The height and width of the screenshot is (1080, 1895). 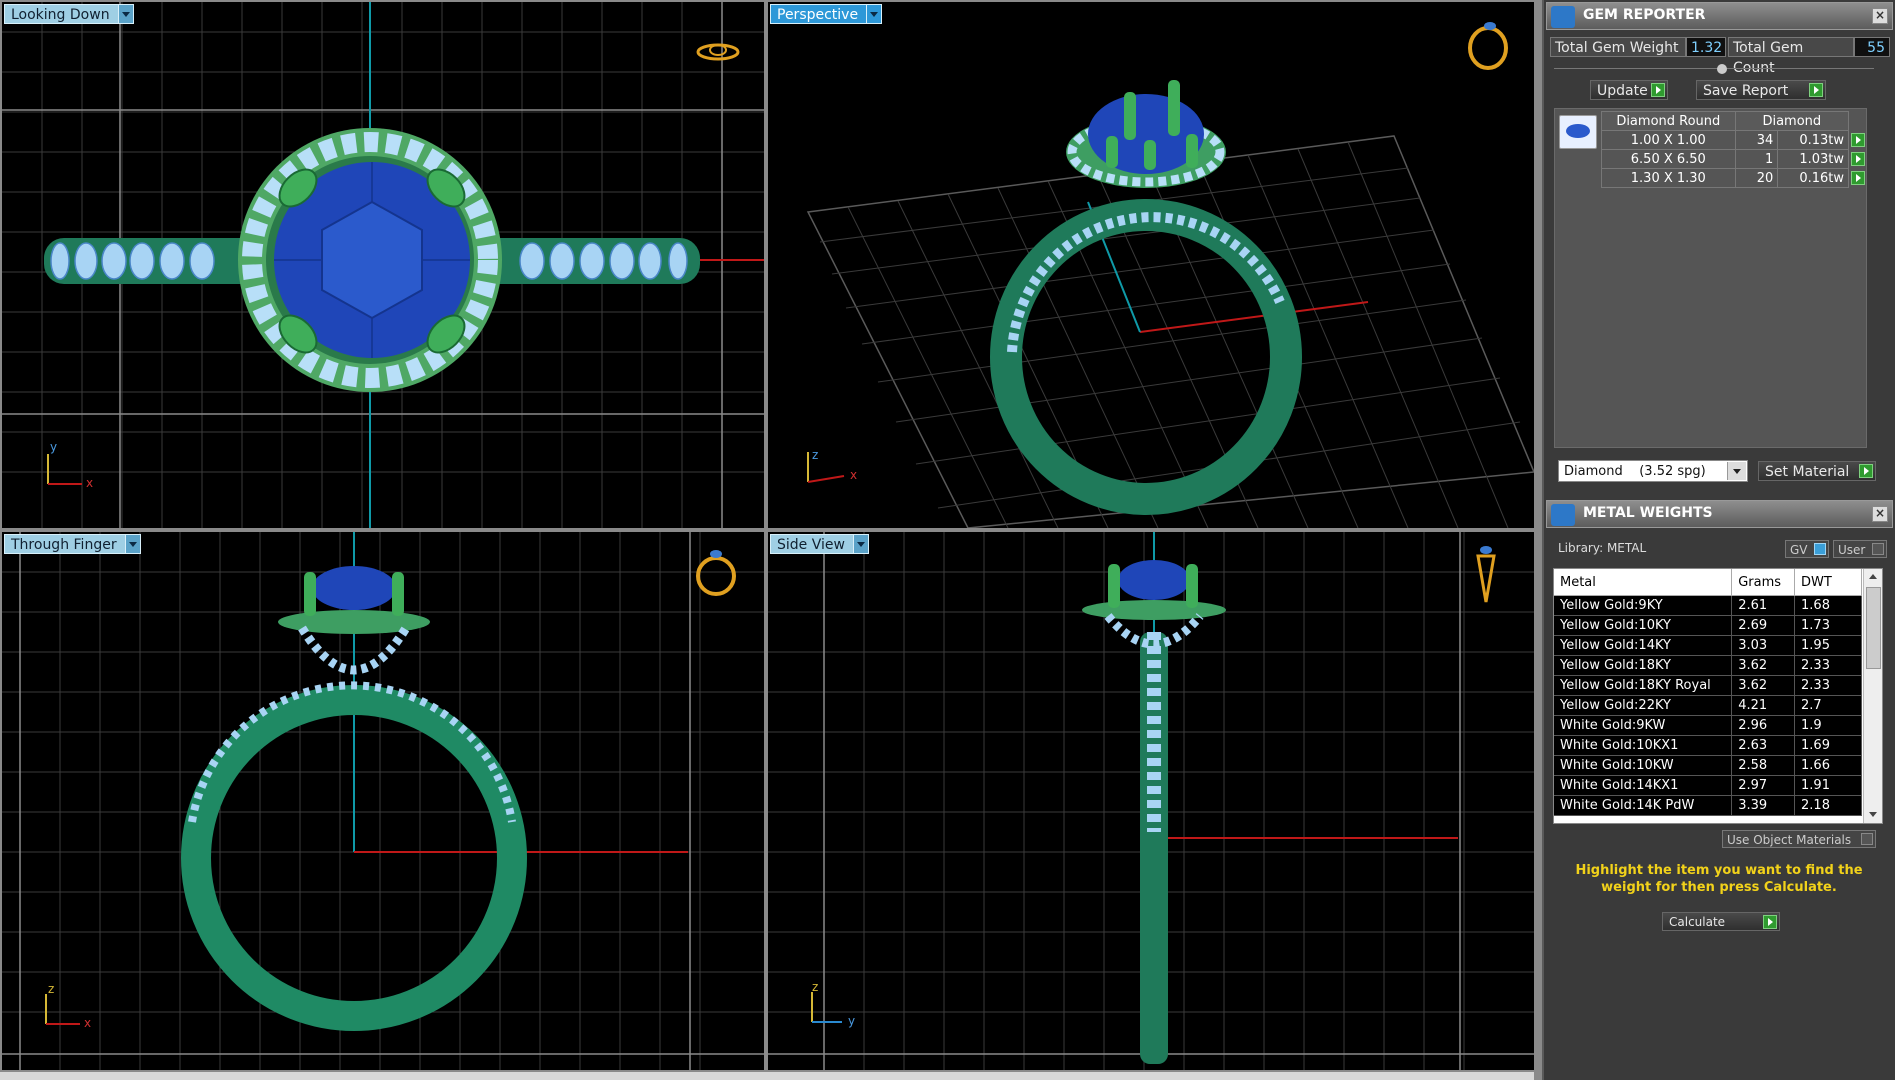 I want to click on gem-header-shape: Diamond Round, so click(x=1668, y=121).